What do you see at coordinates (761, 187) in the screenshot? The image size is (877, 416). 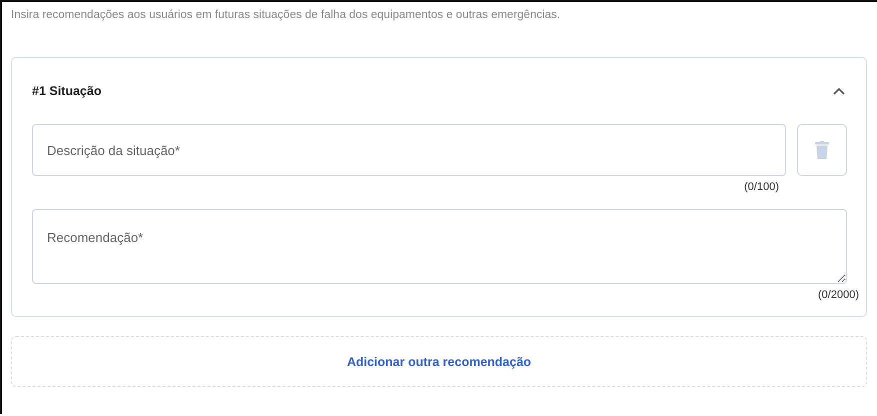 I see `character-counter: (0/100)` at bounding box center [761, 187].